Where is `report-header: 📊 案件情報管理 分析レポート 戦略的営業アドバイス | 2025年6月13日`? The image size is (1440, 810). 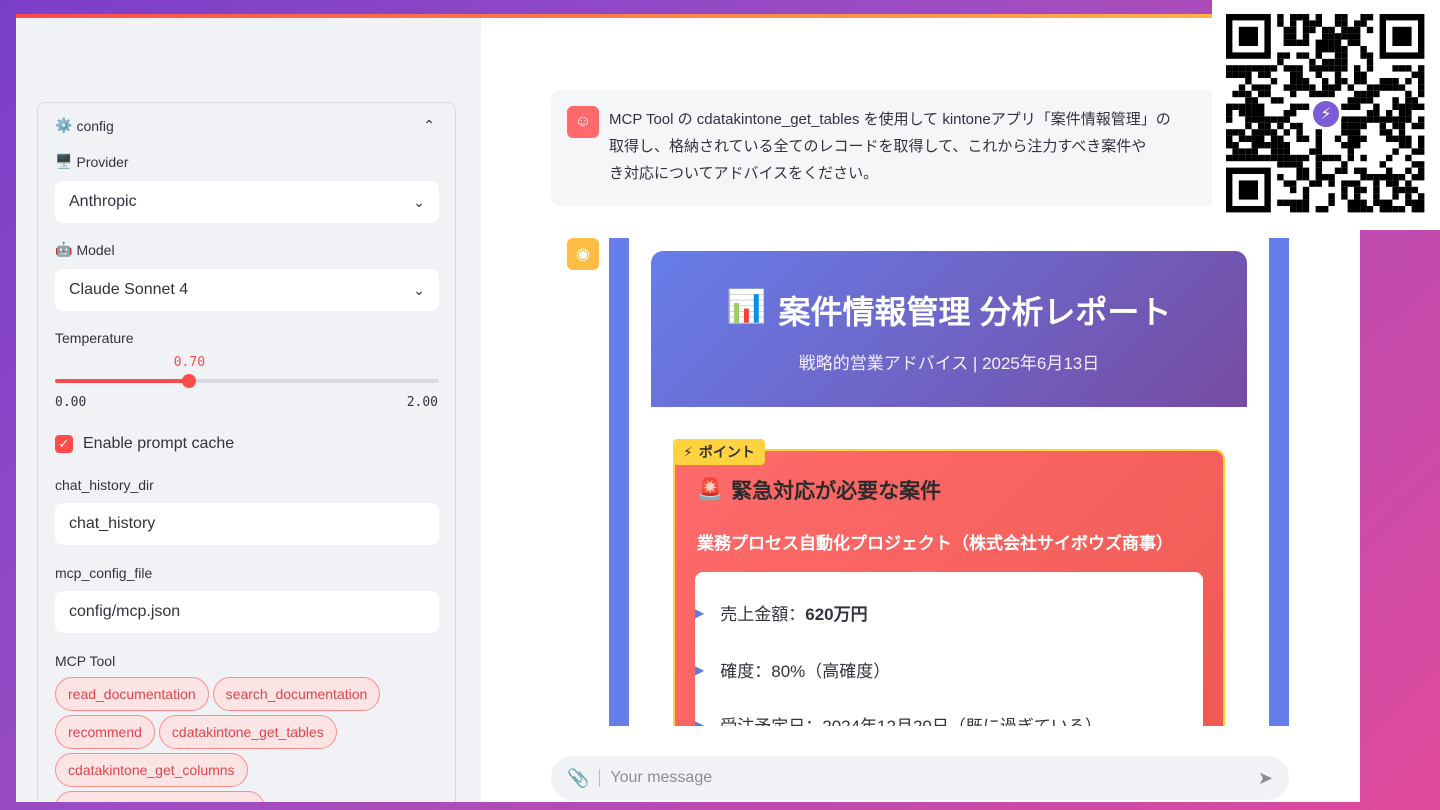
report-header: 📊 案件情報管理 分析レポート 戦略的営業アドバイス | 2025年6月13日 is located at coordinates (949, 329).